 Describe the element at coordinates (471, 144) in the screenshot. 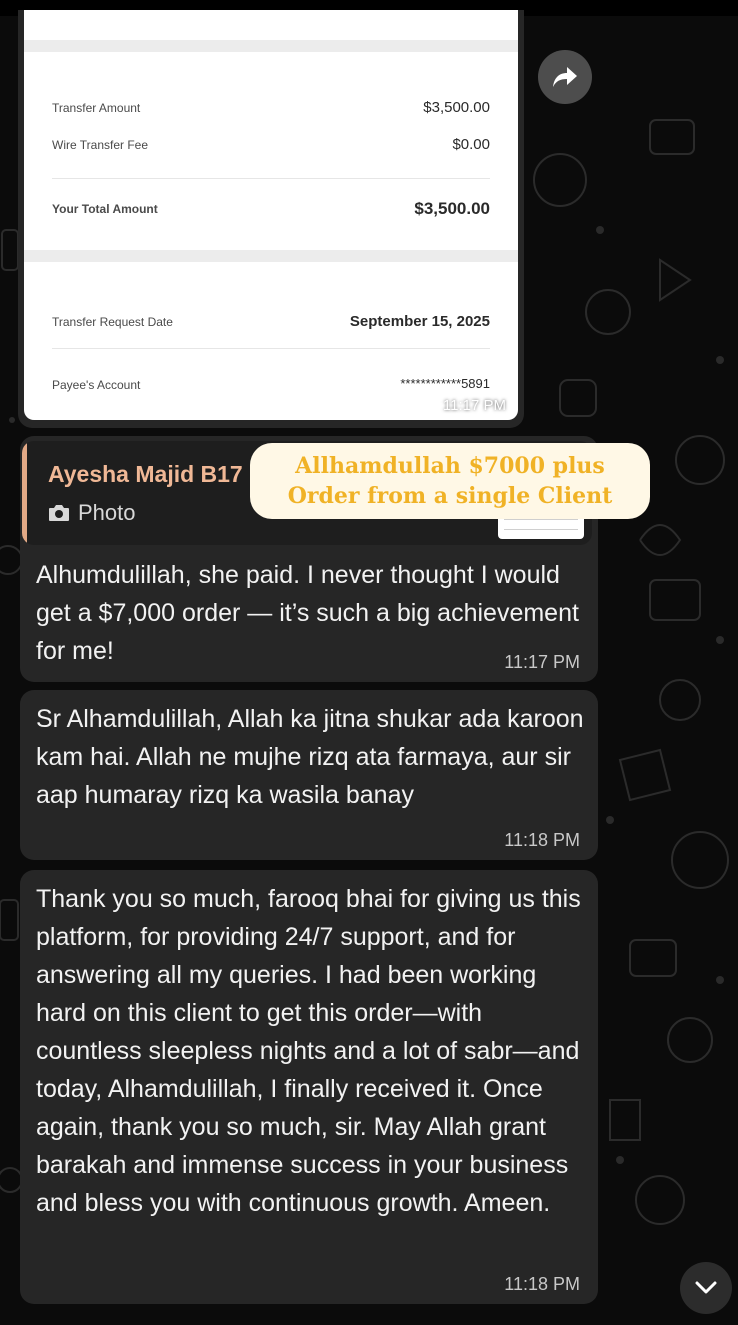

I see `fee-value: $0.00` at that location.